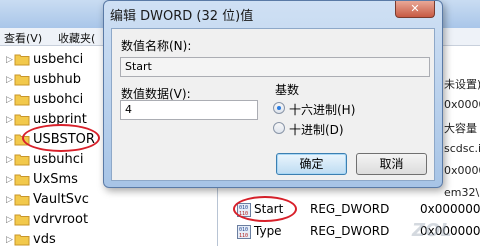 The image size is (480, 246). I want to click on base-groupbox: 基数 十六进制(H) 十进制(D), so click(347, 113).